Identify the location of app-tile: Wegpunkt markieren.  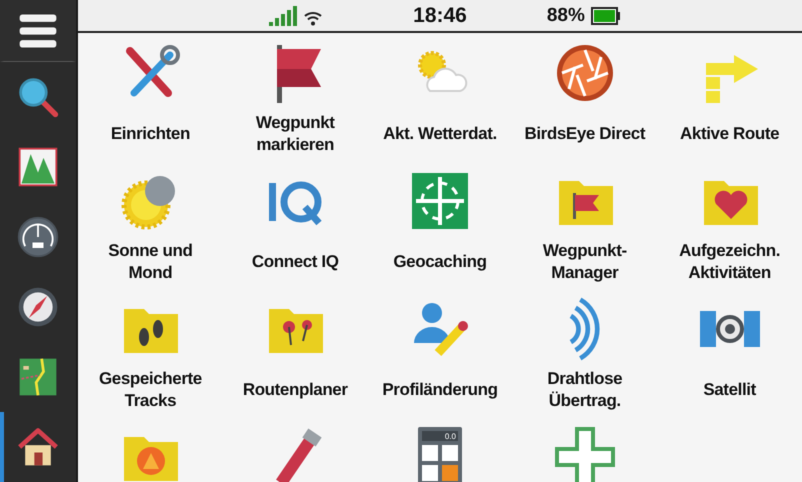
(295, 97).